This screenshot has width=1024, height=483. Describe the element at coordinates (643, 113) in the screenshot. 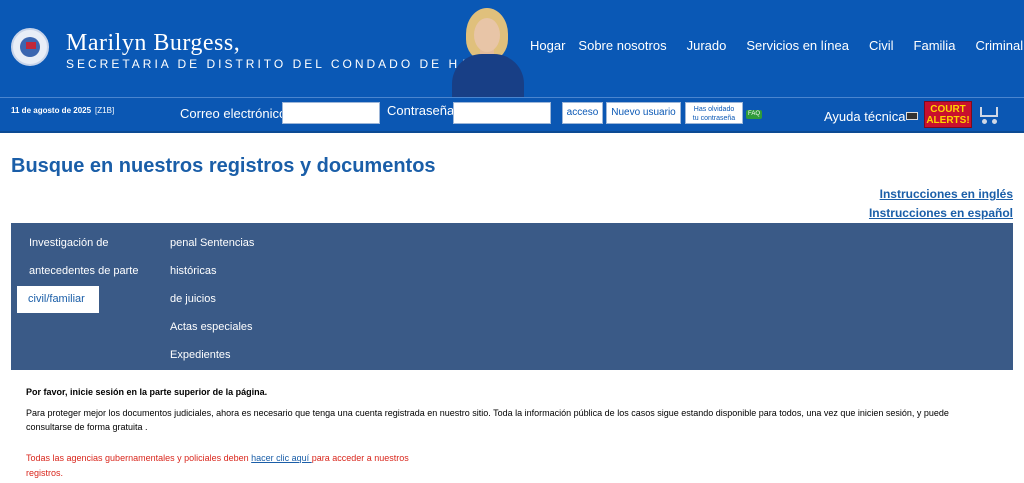

I see `new-user-button: Nuevo usuario` at that location.